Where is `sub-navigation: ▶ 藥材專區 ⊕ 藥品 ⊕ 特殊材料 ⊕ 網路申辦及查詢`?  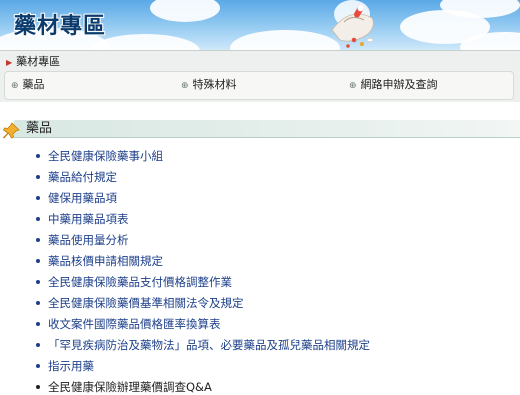 sub-navigation: ▶ 藥材專區 ⊕ 藥品 ⊕ 特殊材料 ⊕ 網路申辦及查詢 is located at coordinates (260, 76).